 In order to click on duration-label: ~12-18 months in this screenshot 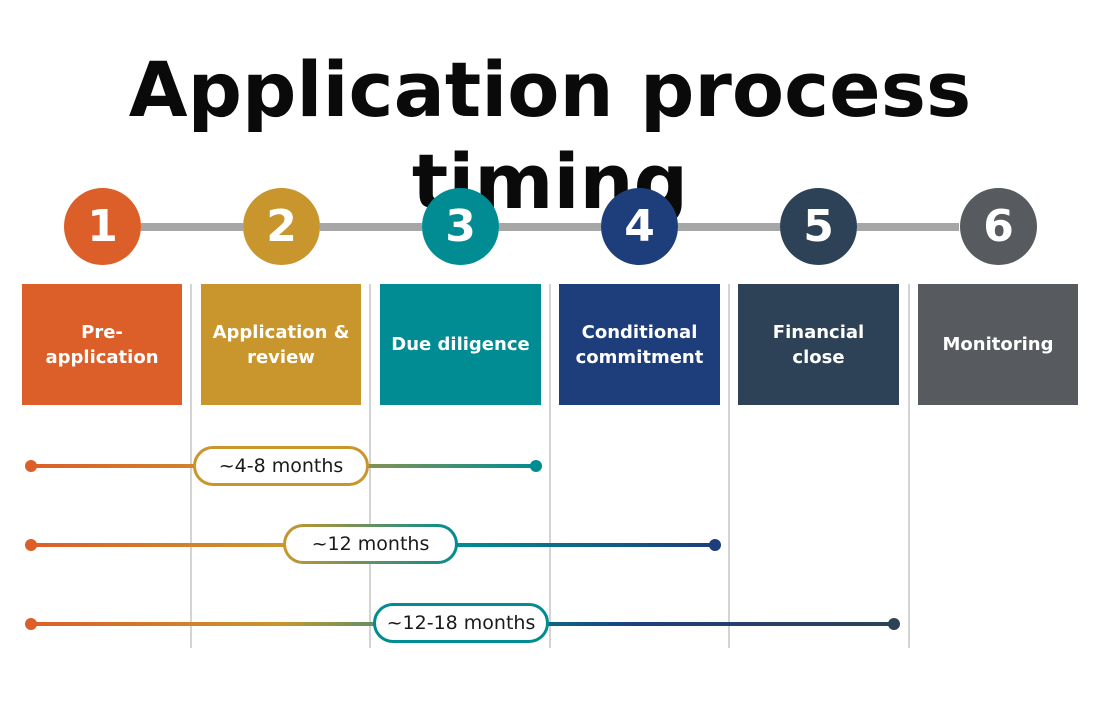, I will do `click(461, 623)`.